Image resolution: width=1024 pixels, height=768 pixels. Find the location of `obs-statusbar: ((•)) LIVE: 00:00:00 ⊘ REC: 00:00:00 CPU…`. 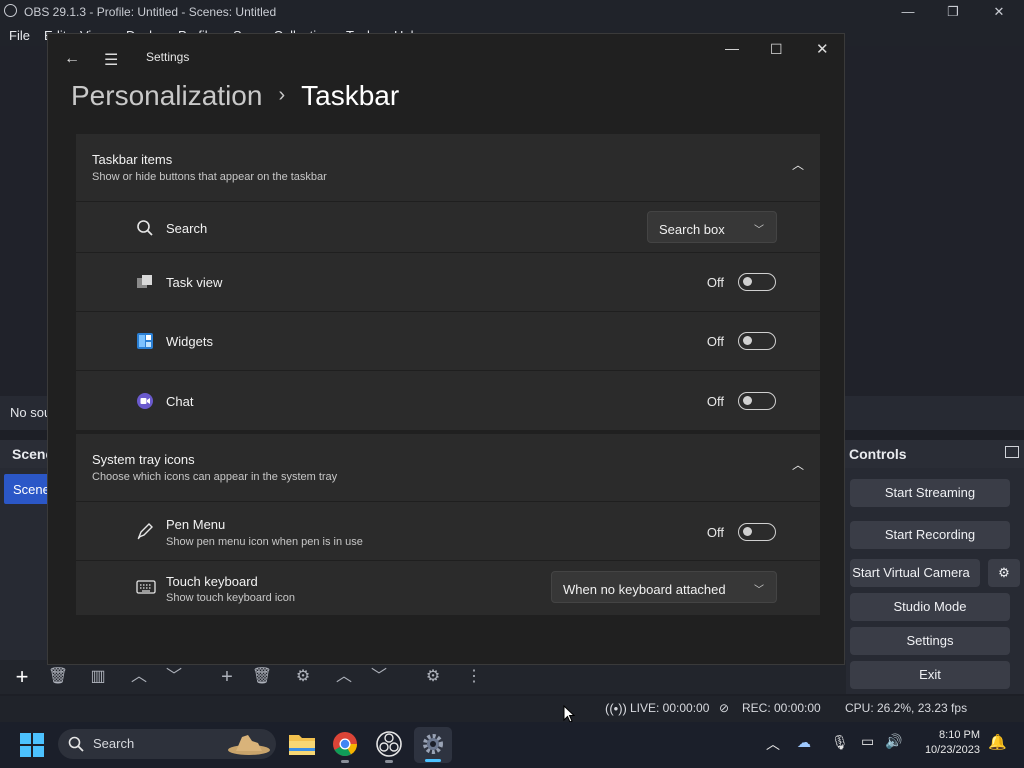

obs-statusbar: ((•)) LIVE: 00:00:00 ⊘ REC: 00:00:00 CPU… is located at coordinates (512, 709).